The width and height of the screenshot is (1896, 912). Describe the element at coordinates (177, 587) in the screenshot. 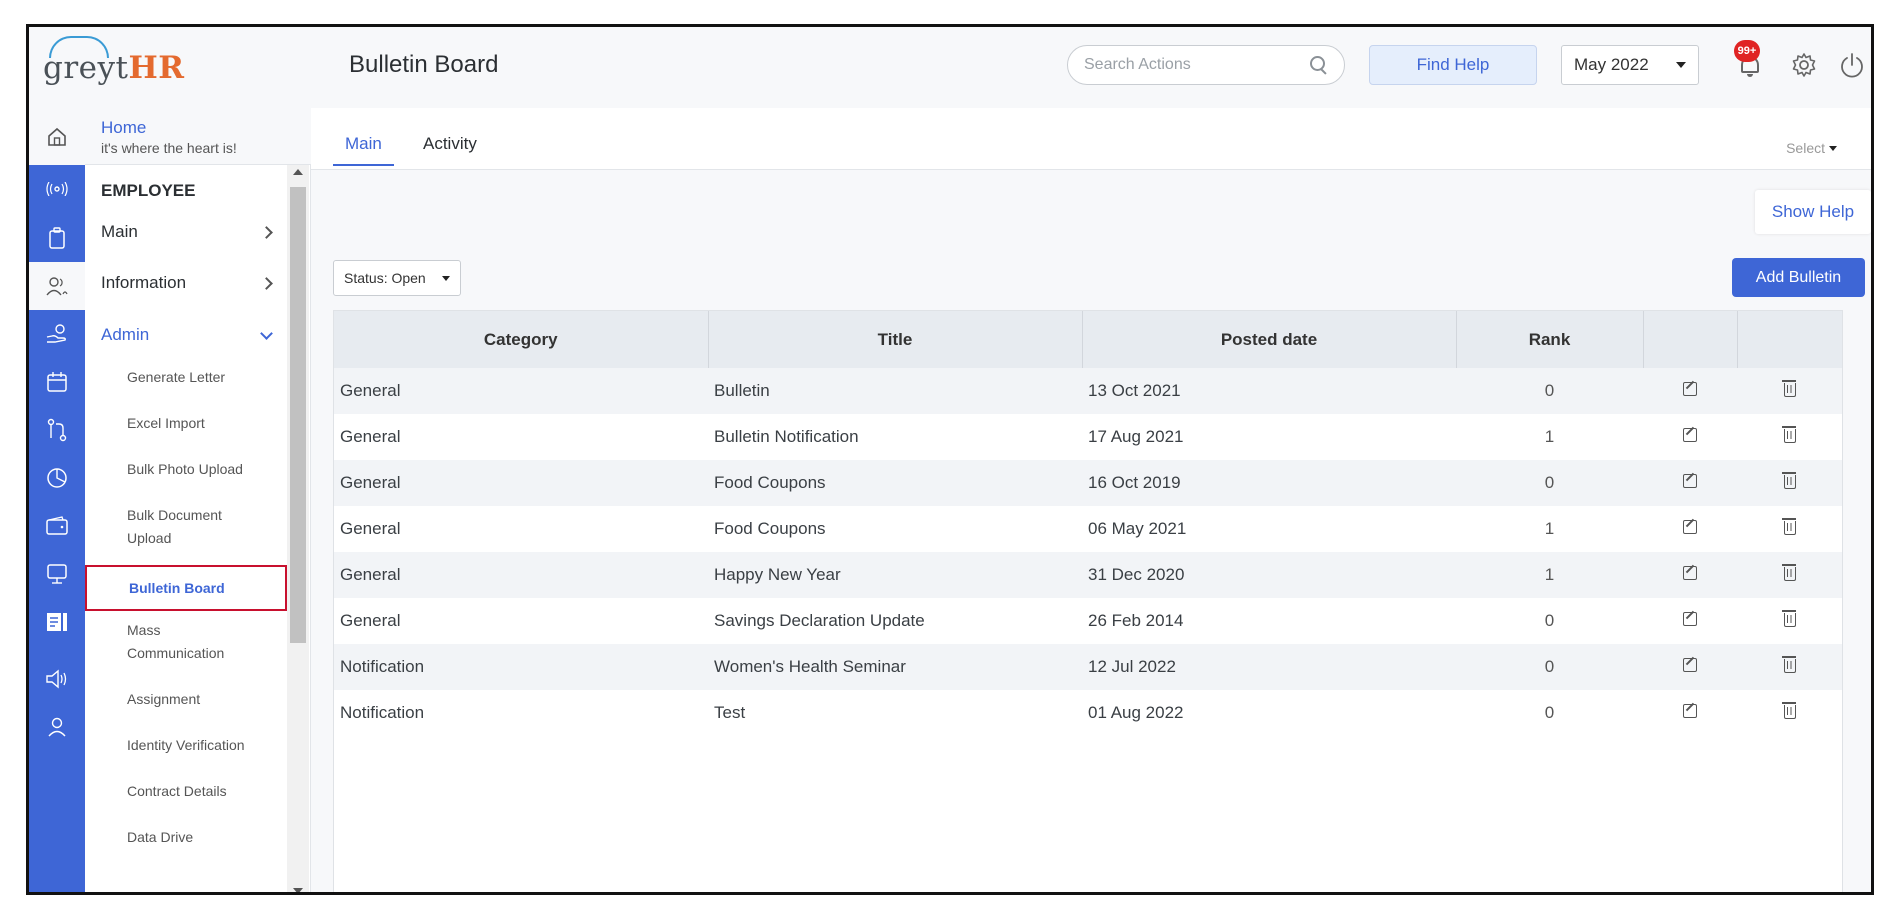

I see `submenu-bulletin-board-label: Bulletin Board` at that location.